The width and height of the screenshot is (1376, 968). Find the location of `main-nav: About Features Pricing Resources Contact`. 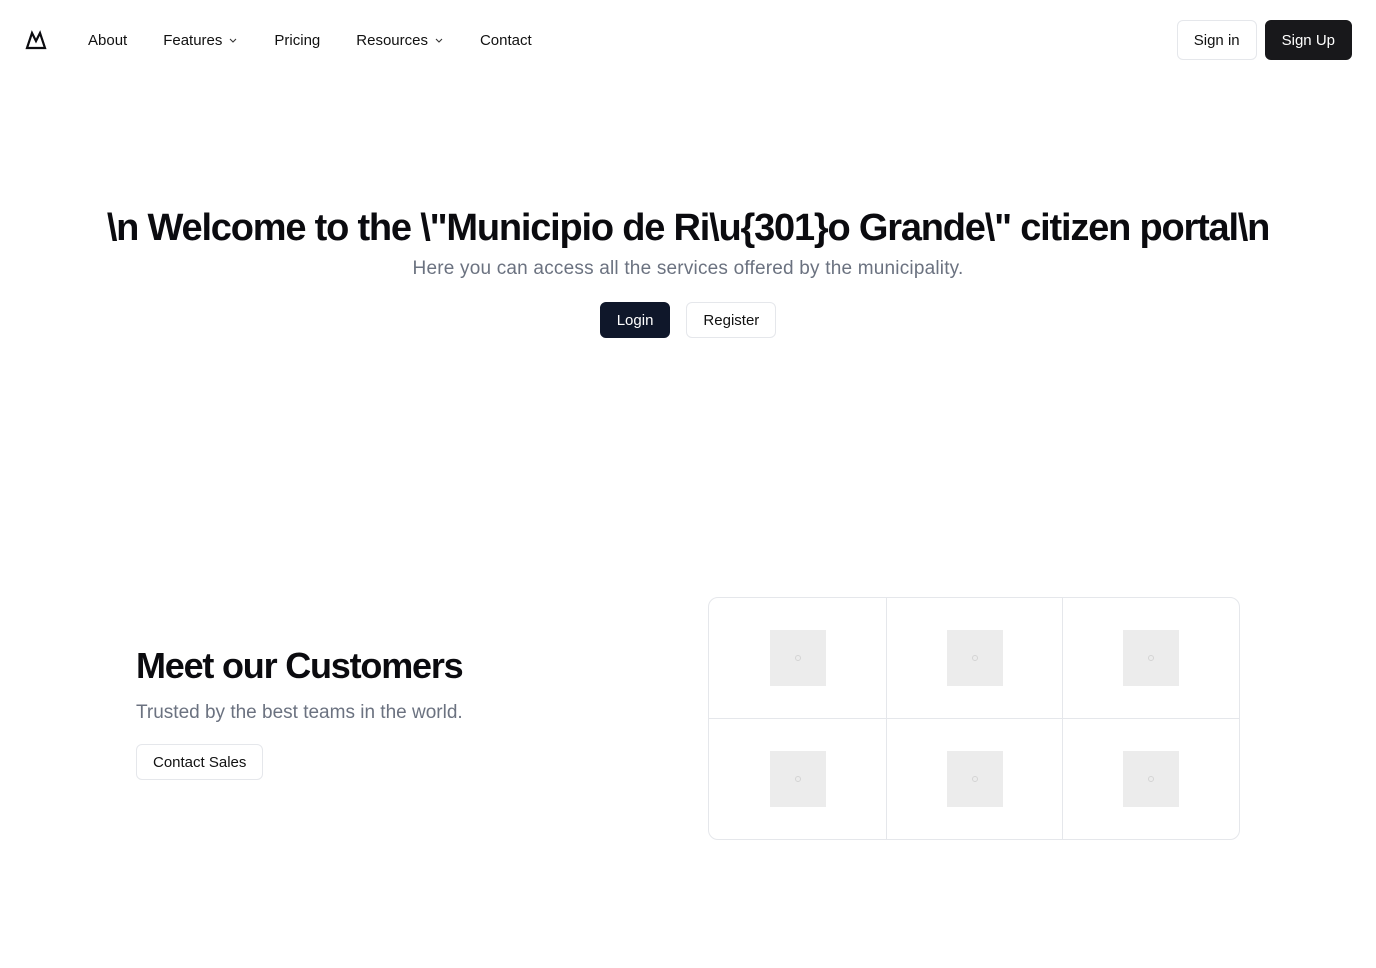

main-nav: About Features Pricing Resources Contact is located at coordinates (328, 40).